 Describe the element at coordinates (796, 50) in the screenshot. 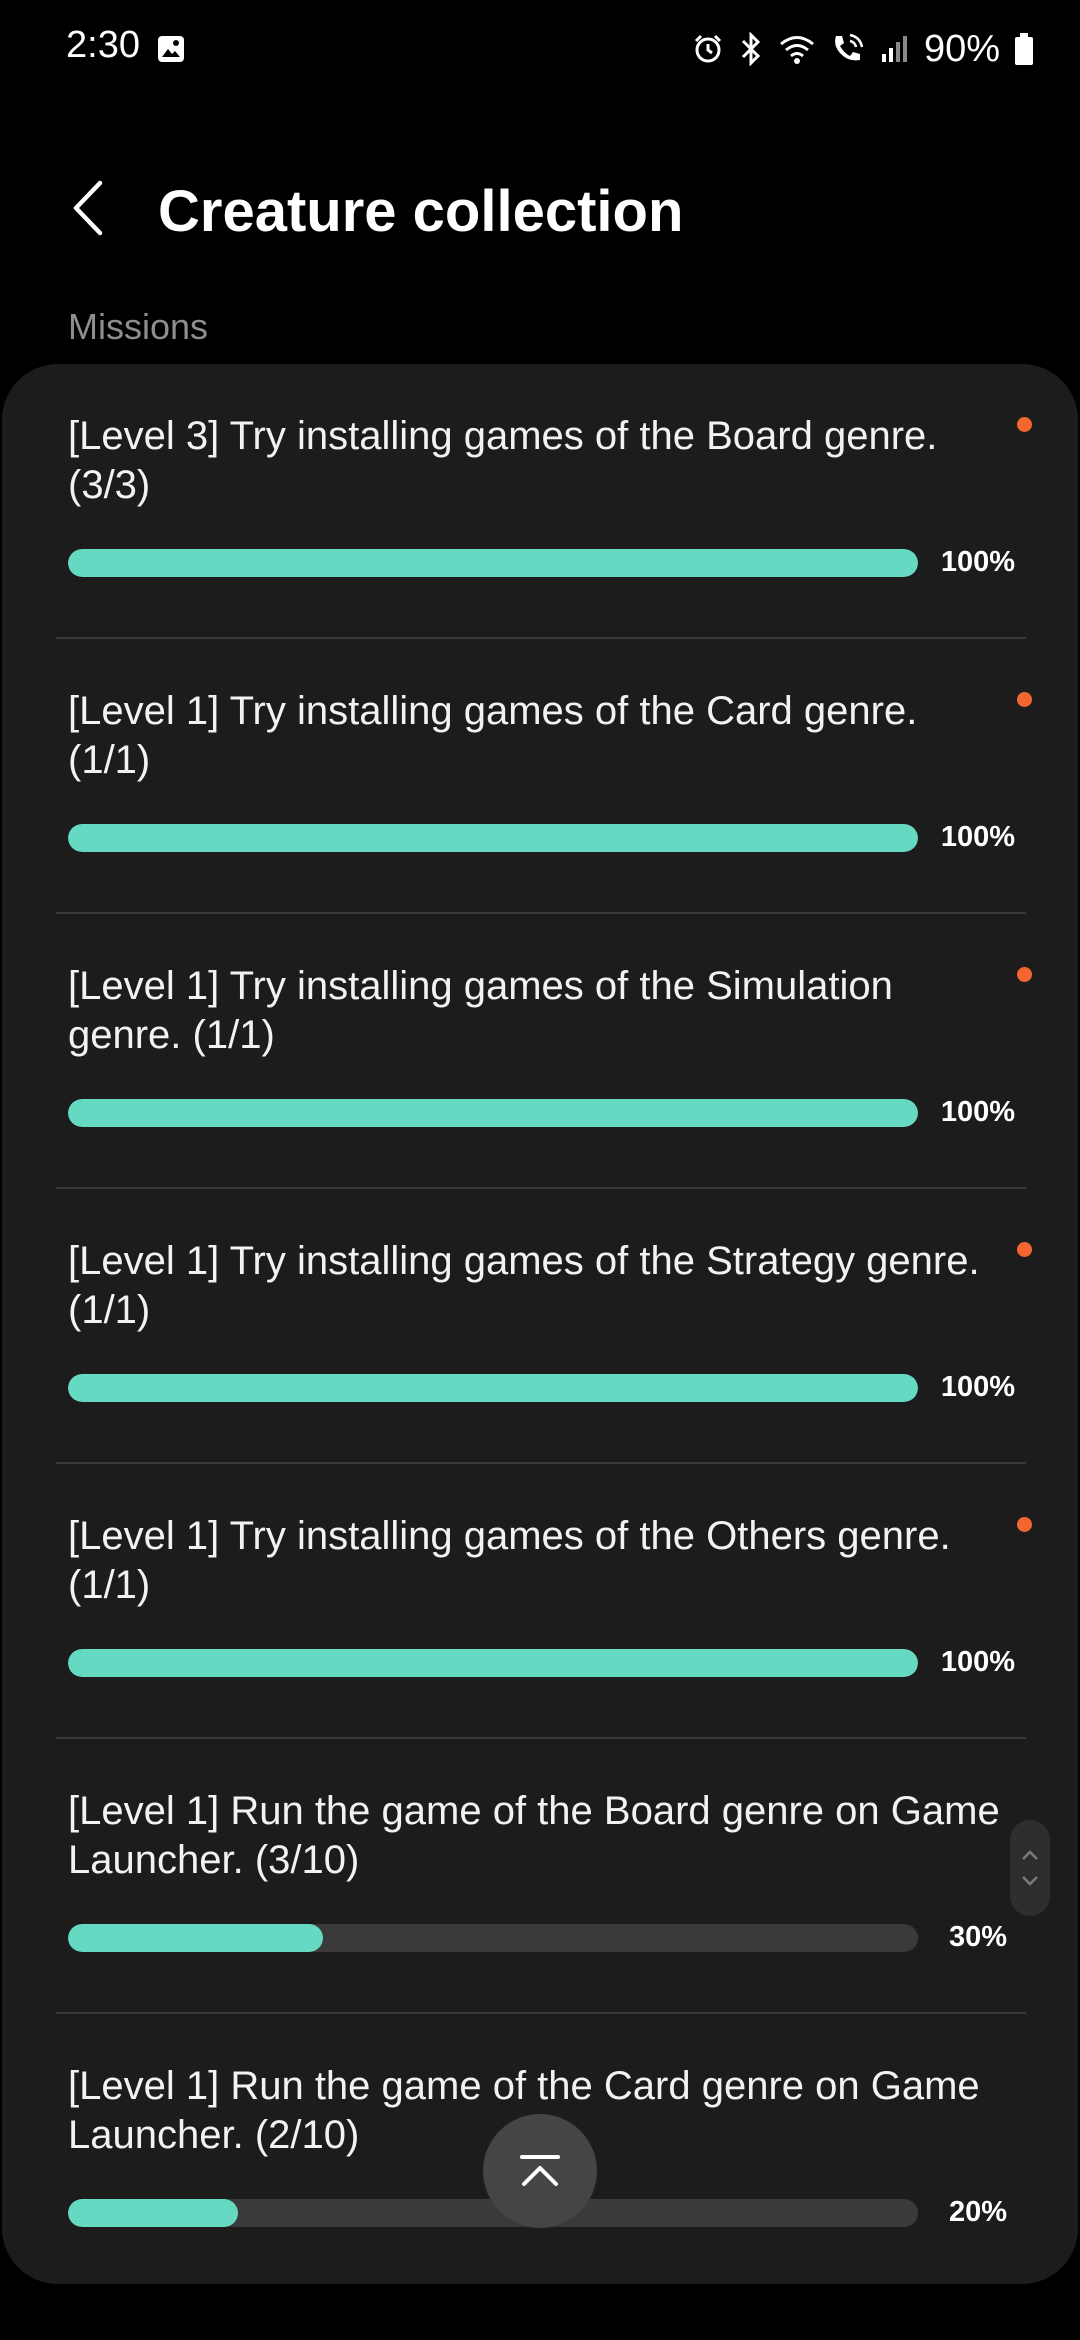

I see `wifi-icon` at that location.